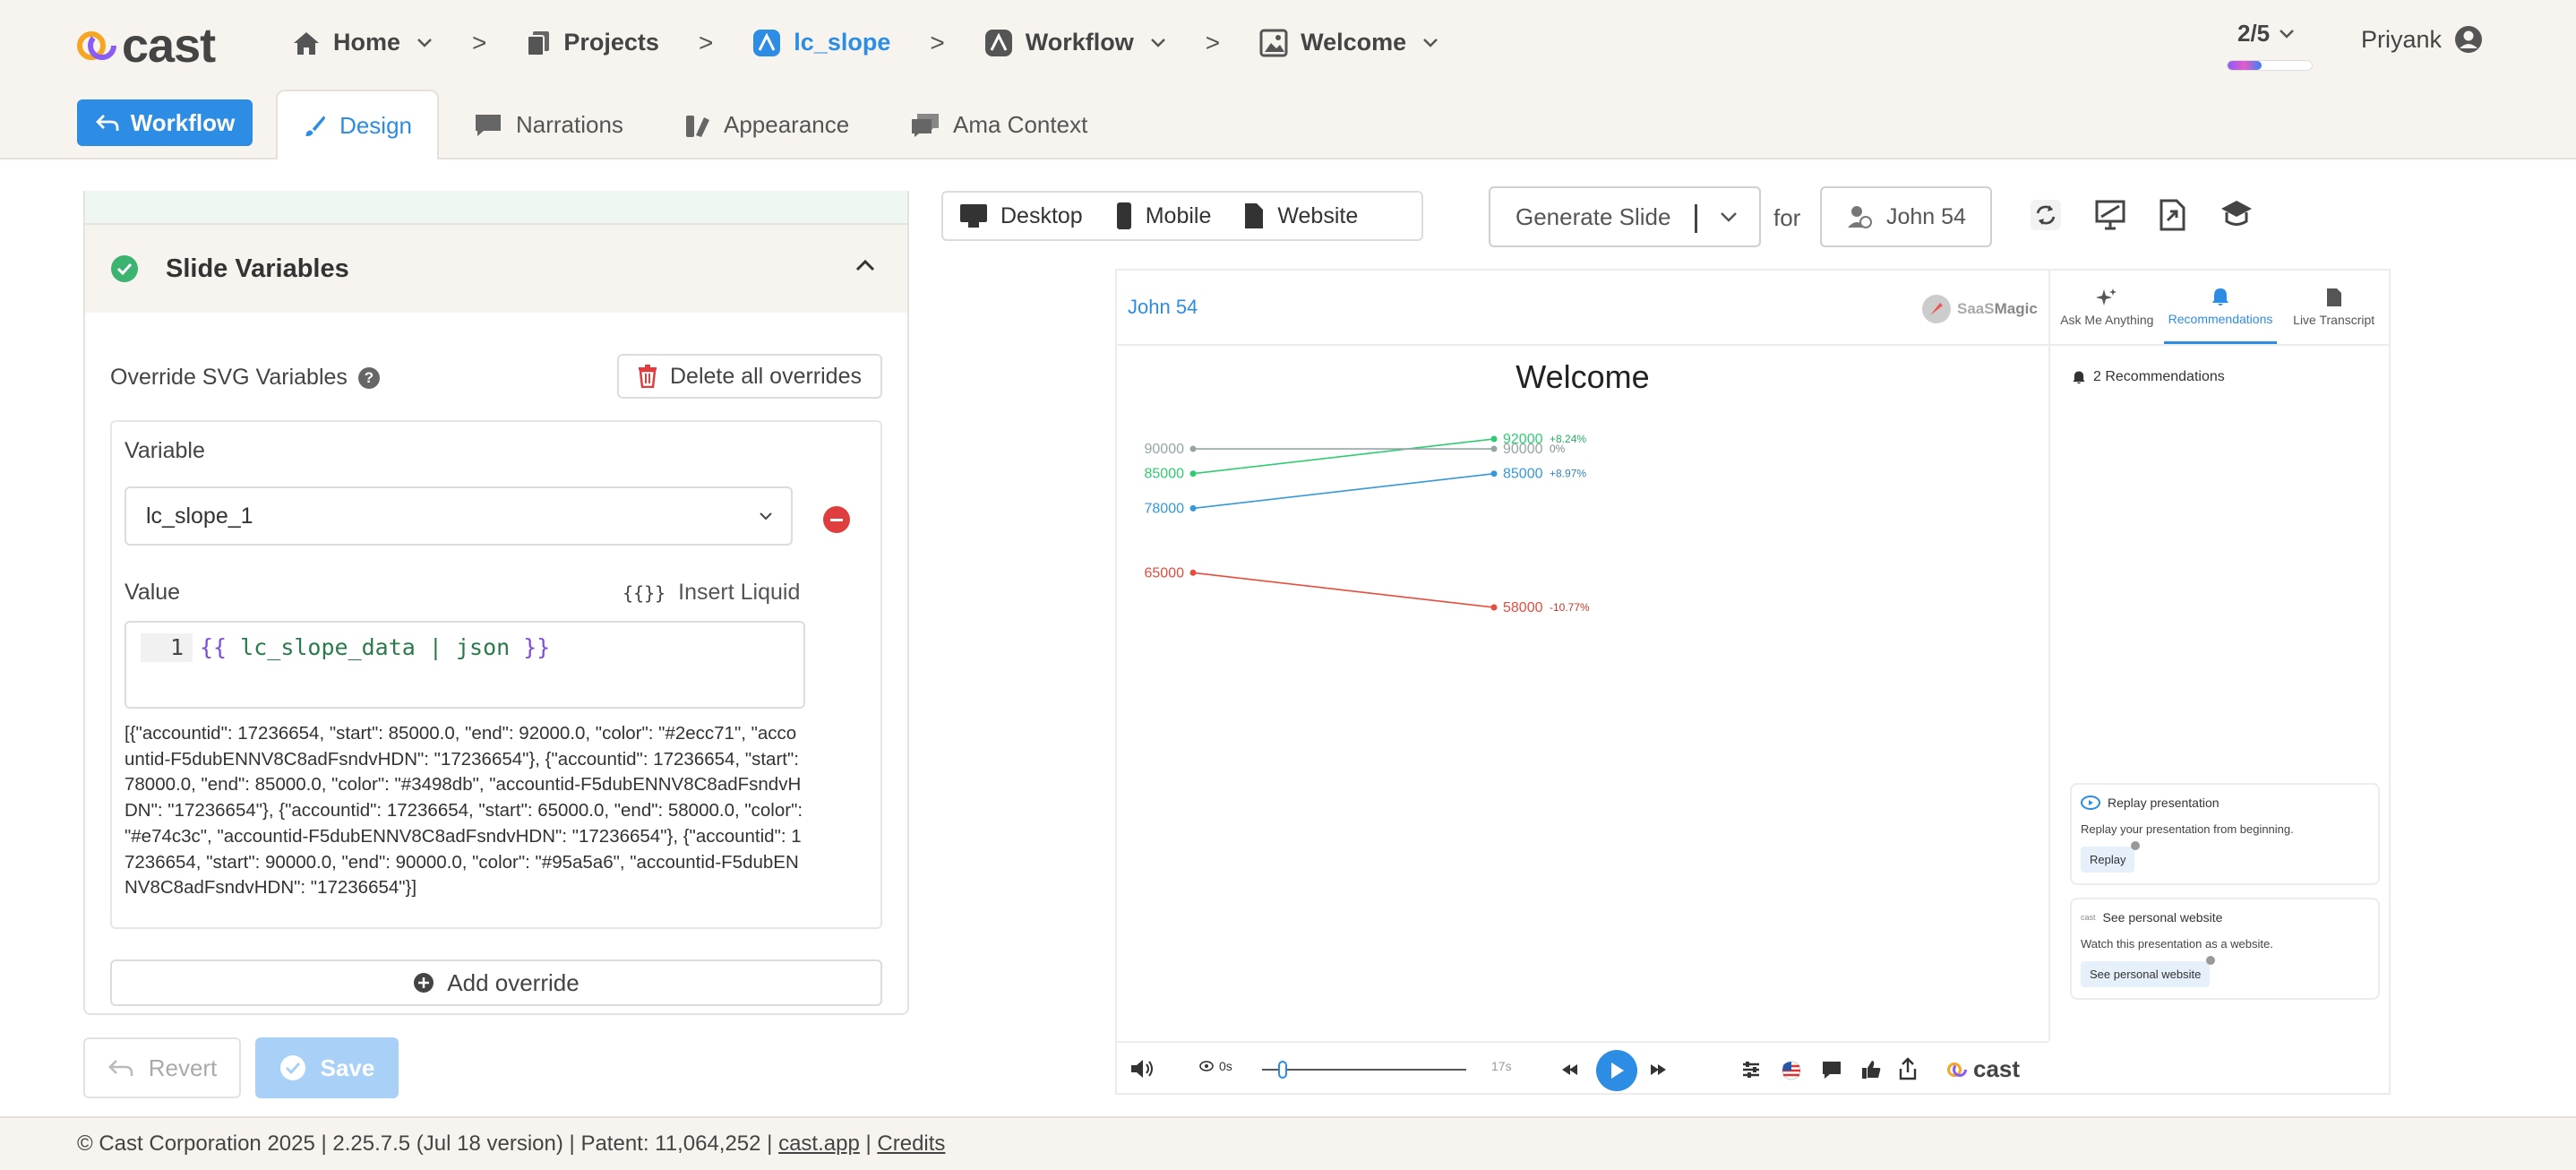 This screenshot has height=1170, width=2576. What do you see at coordinates (1625, 216) in the screenshot?
I see `generate-slide-button: Generate Slide` at bounding box center [1625, 216].